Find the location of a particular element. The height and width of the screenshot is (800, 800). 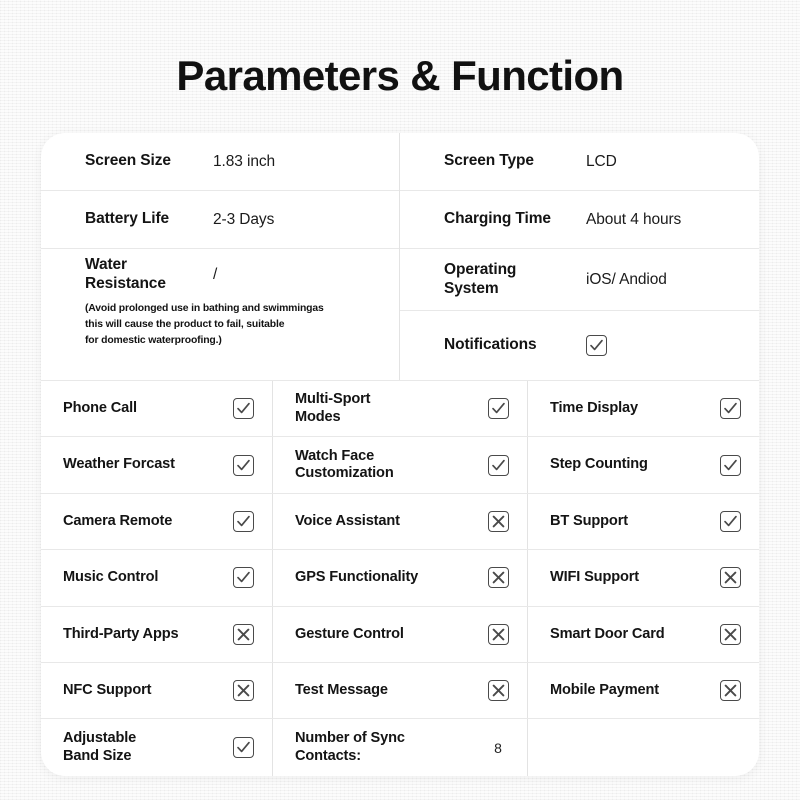

feature-mark-multi-sport-modes is located at coordinates (498, 409).